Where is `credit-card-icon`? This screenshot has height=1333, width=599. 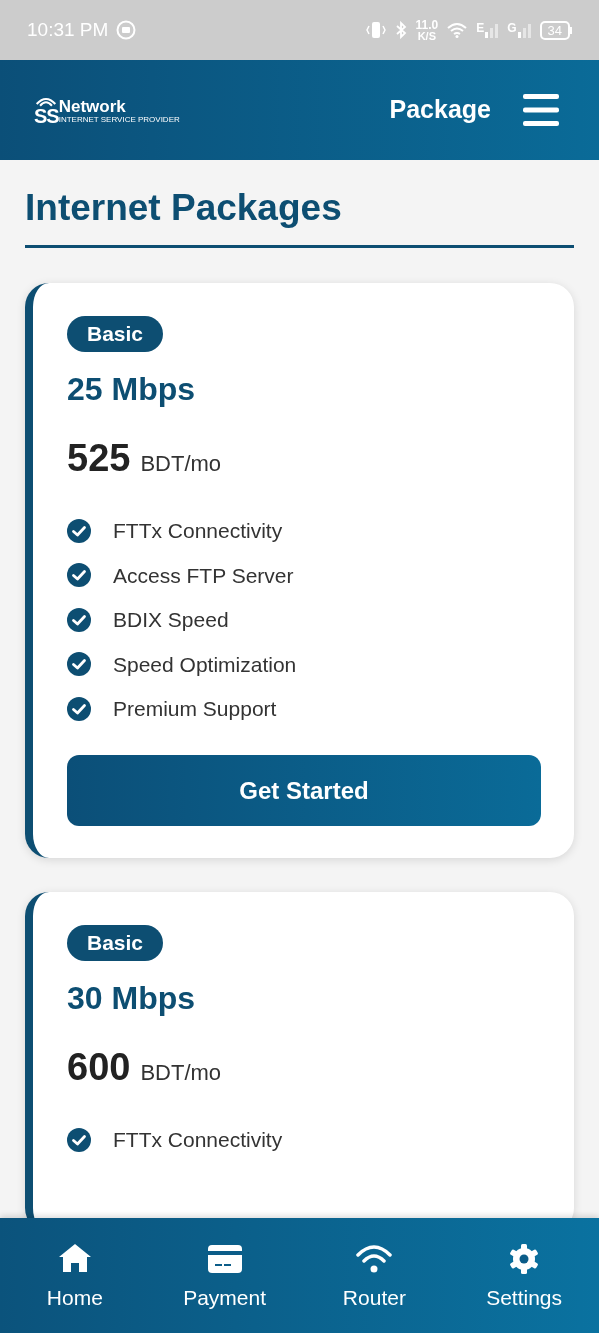 credit-card-icon is located at coordinates (224, 1259).